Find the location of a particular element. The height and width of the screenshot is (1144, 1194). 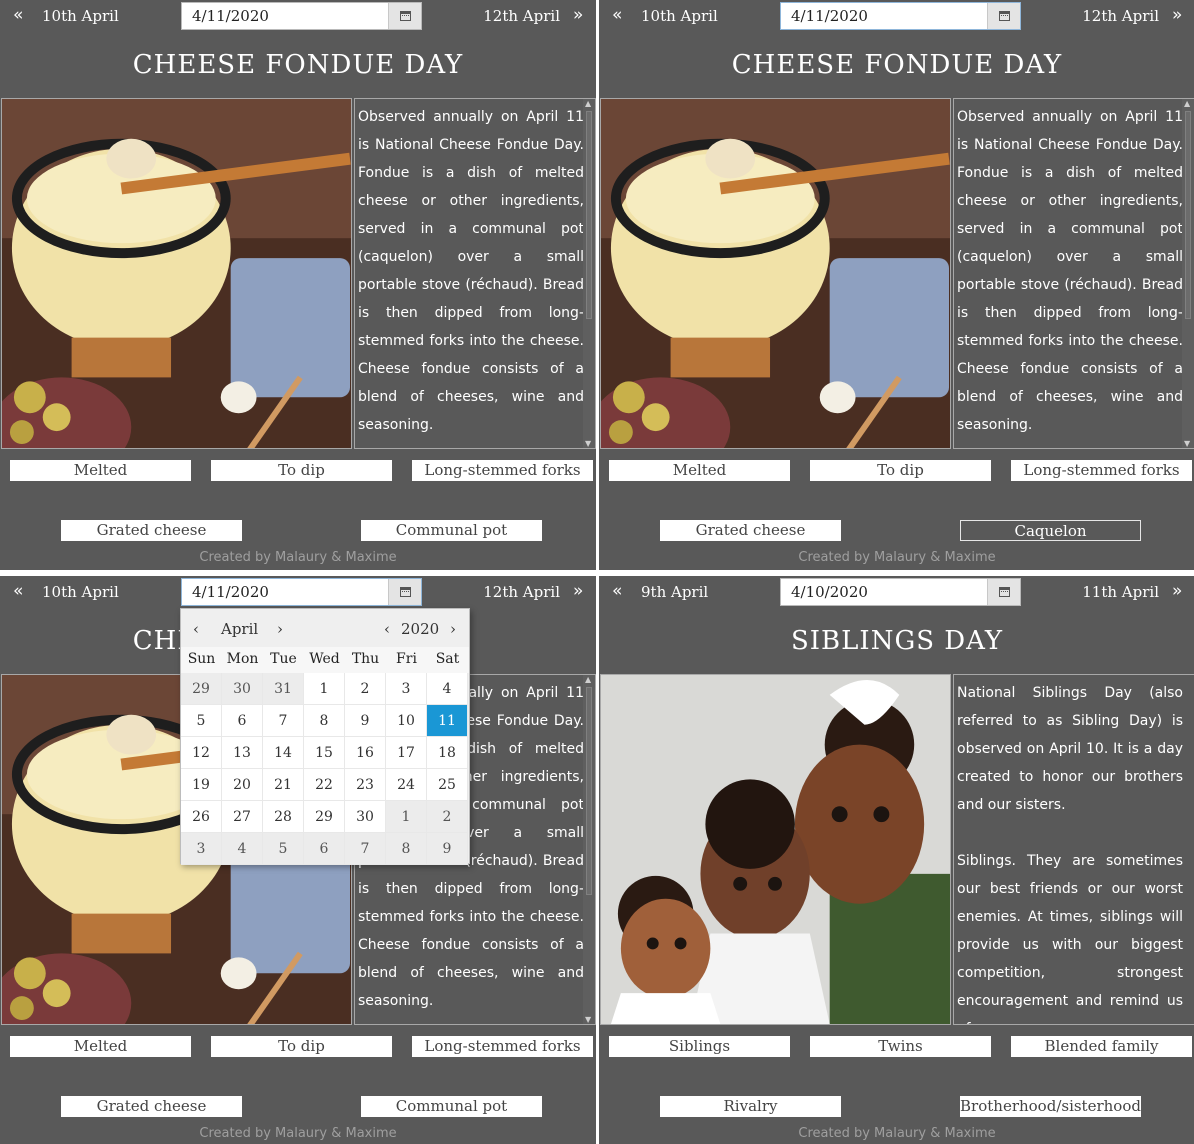

calendar-day: 26 is located at coordinates (201, 817).